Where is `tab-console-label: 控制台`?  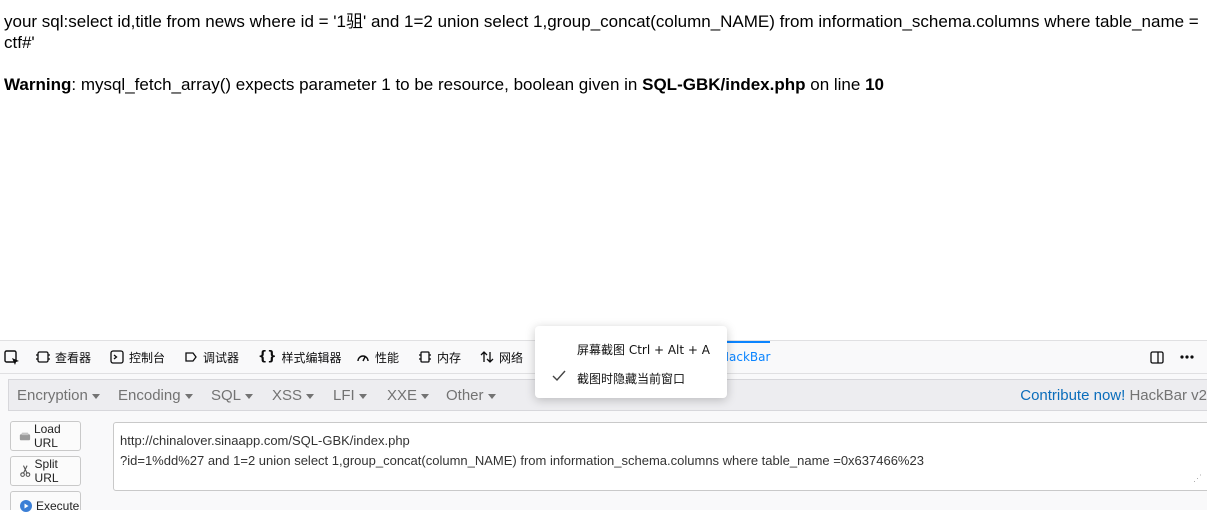 tab-console-label: 控制台 is located at coordinates (147, 357).